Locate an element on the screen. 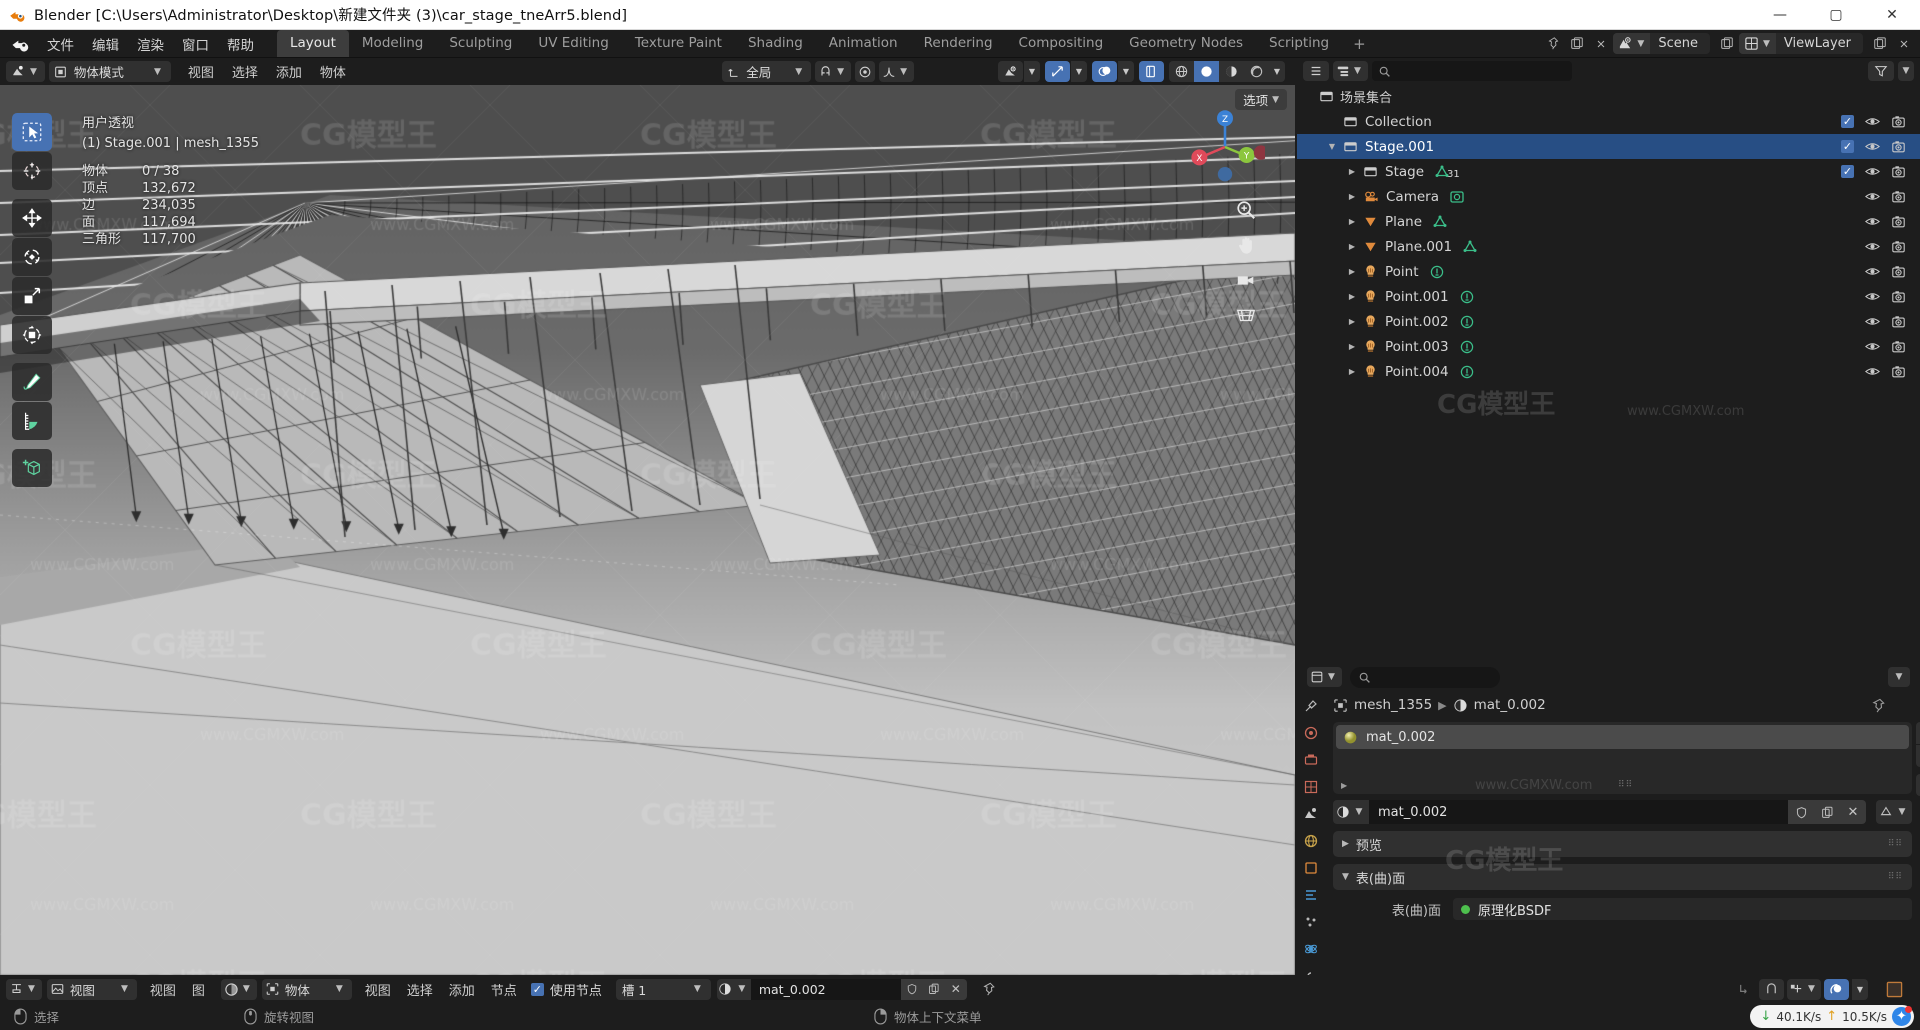  surface-shader-dropdown: 原理化BSDF is located at coordinates (1682, 909).